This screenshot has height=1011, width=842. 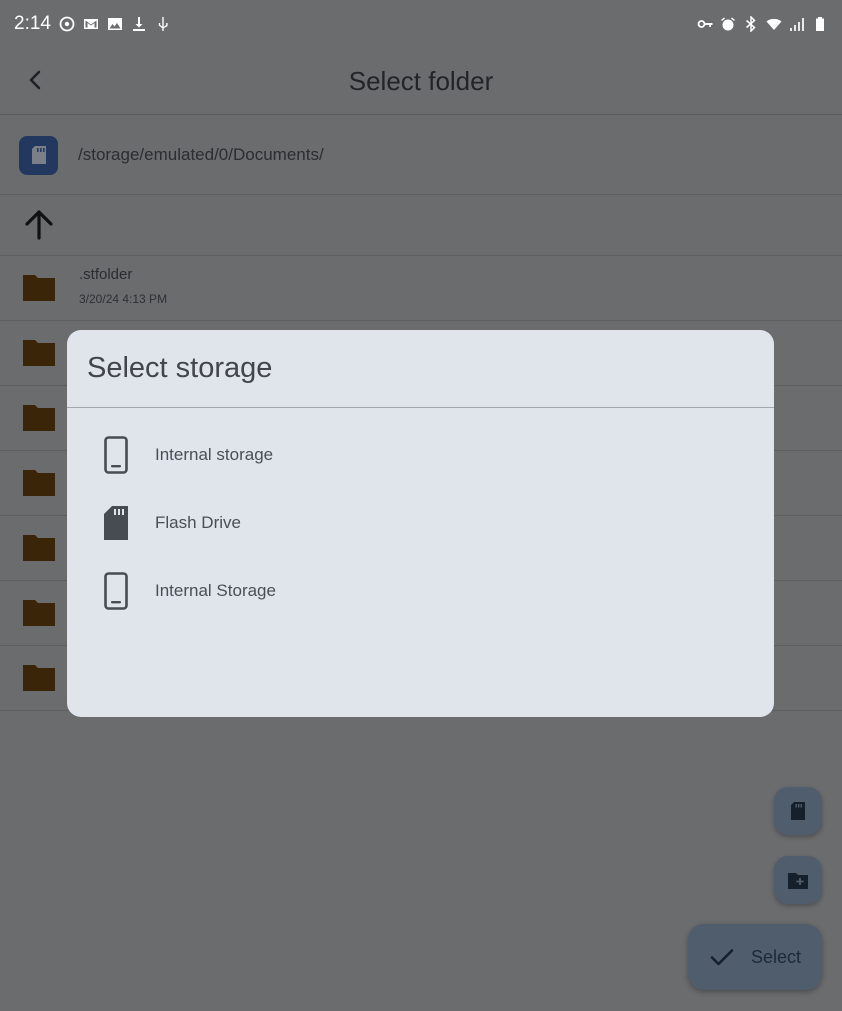 What do you see at coordinates (728, 24) in the screenshot?
I see `alarm-icon` at bounding box center [728, 24].